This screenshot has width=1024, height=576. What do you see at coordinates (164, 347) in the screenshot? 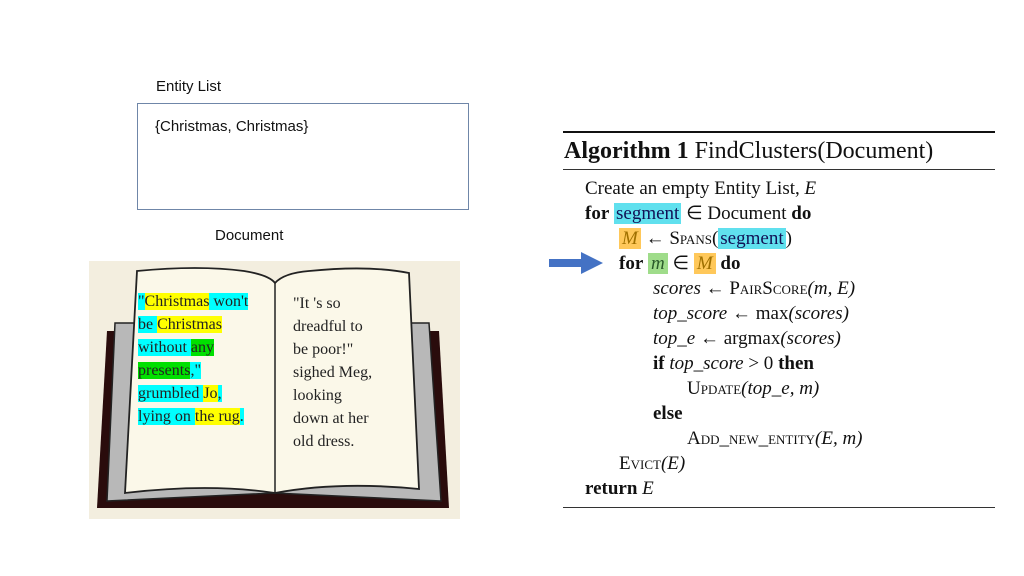
I see `highlighted-span: without` at bounding box center [164, 347].